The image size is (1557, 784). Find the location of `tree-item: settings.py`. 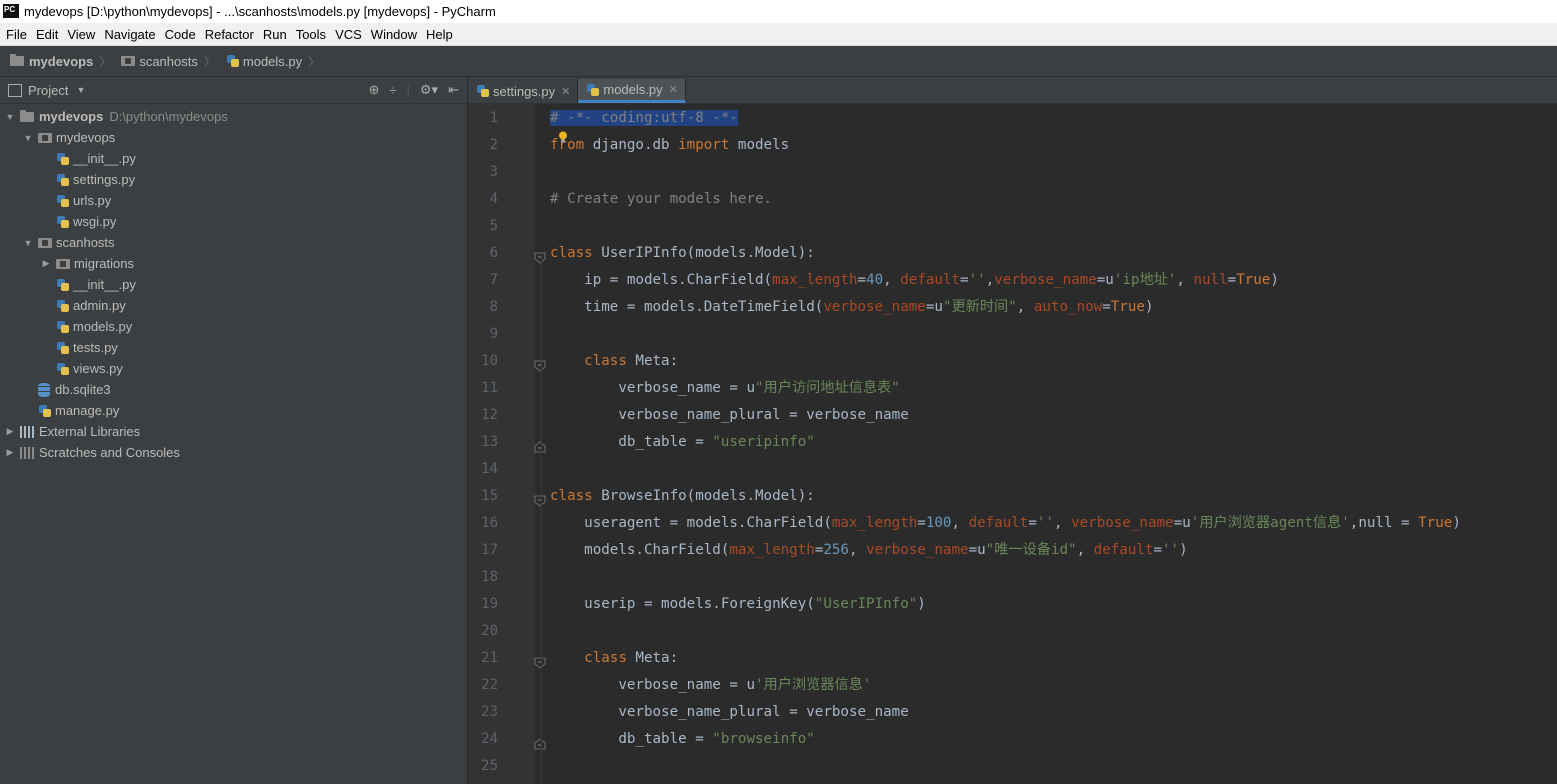

tree-item: settings.py is located at coordinates (233, 179).